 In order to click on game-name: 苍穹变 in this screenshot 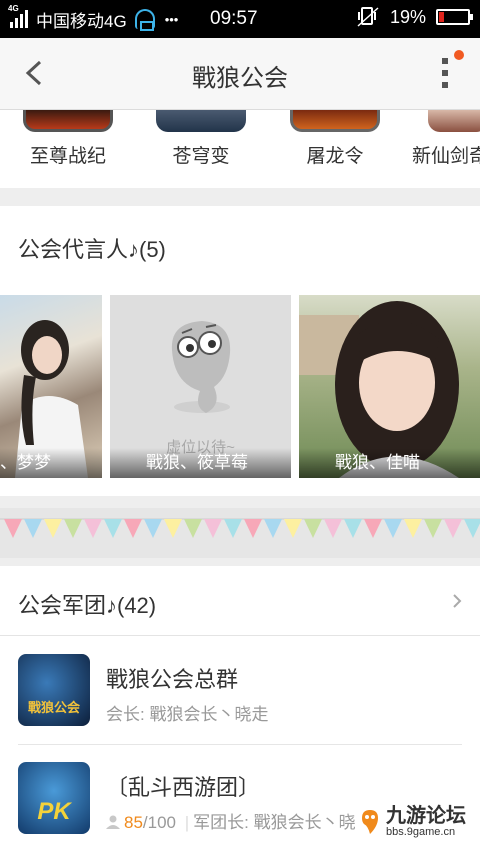, I will do `click(201, 156)`.